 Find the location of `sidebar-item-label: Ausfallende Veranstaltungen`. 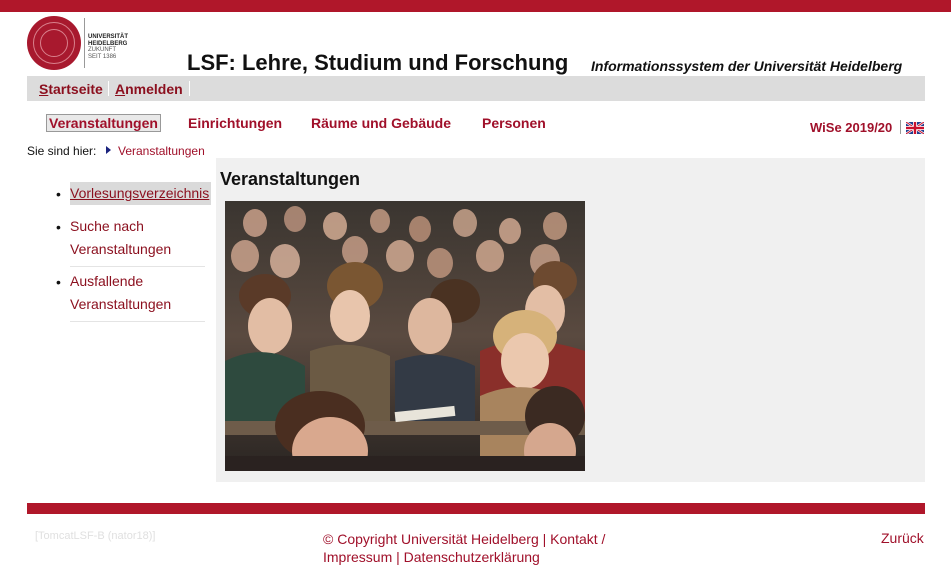

sidebar-item-label: Ausfallende Veranstaltungen is located at coordinates (120, 293).